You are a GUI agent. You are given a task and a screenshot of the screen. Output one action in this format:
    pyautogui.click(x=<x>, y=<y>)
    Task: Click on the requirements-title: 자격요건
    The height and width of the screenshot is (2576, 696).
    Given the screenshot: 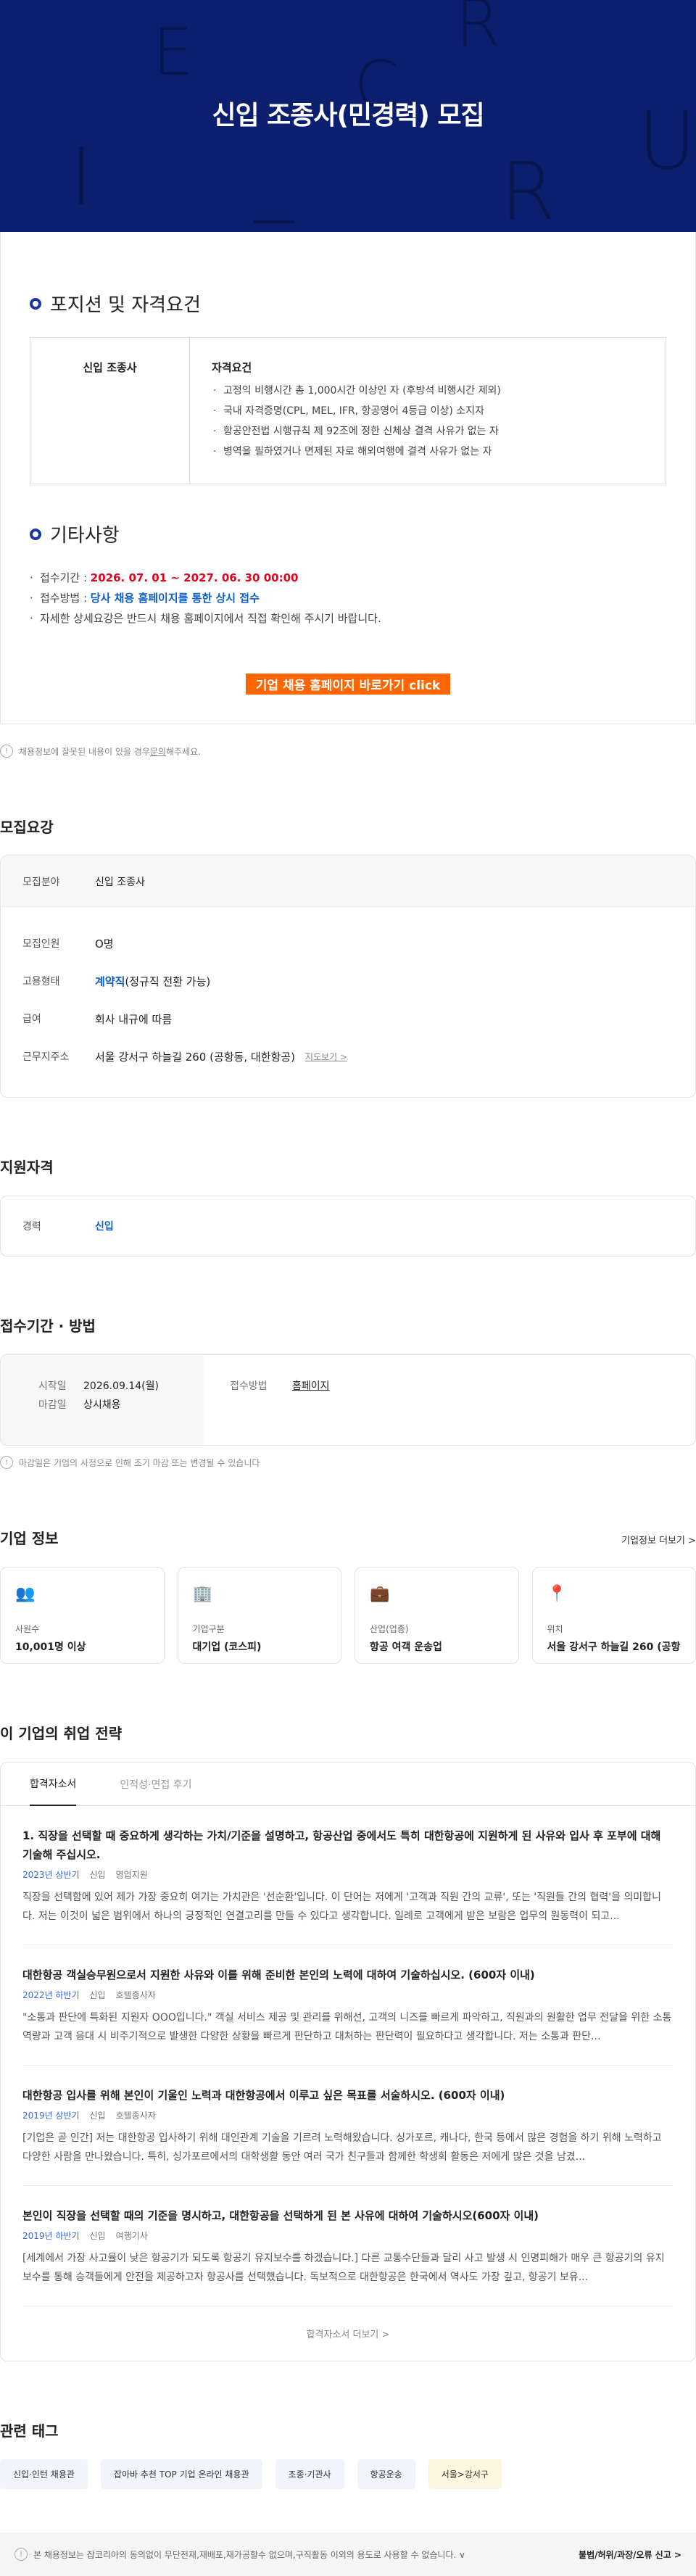 What is the action you would take?
    pyautogui.click(x=428, y=367)
    